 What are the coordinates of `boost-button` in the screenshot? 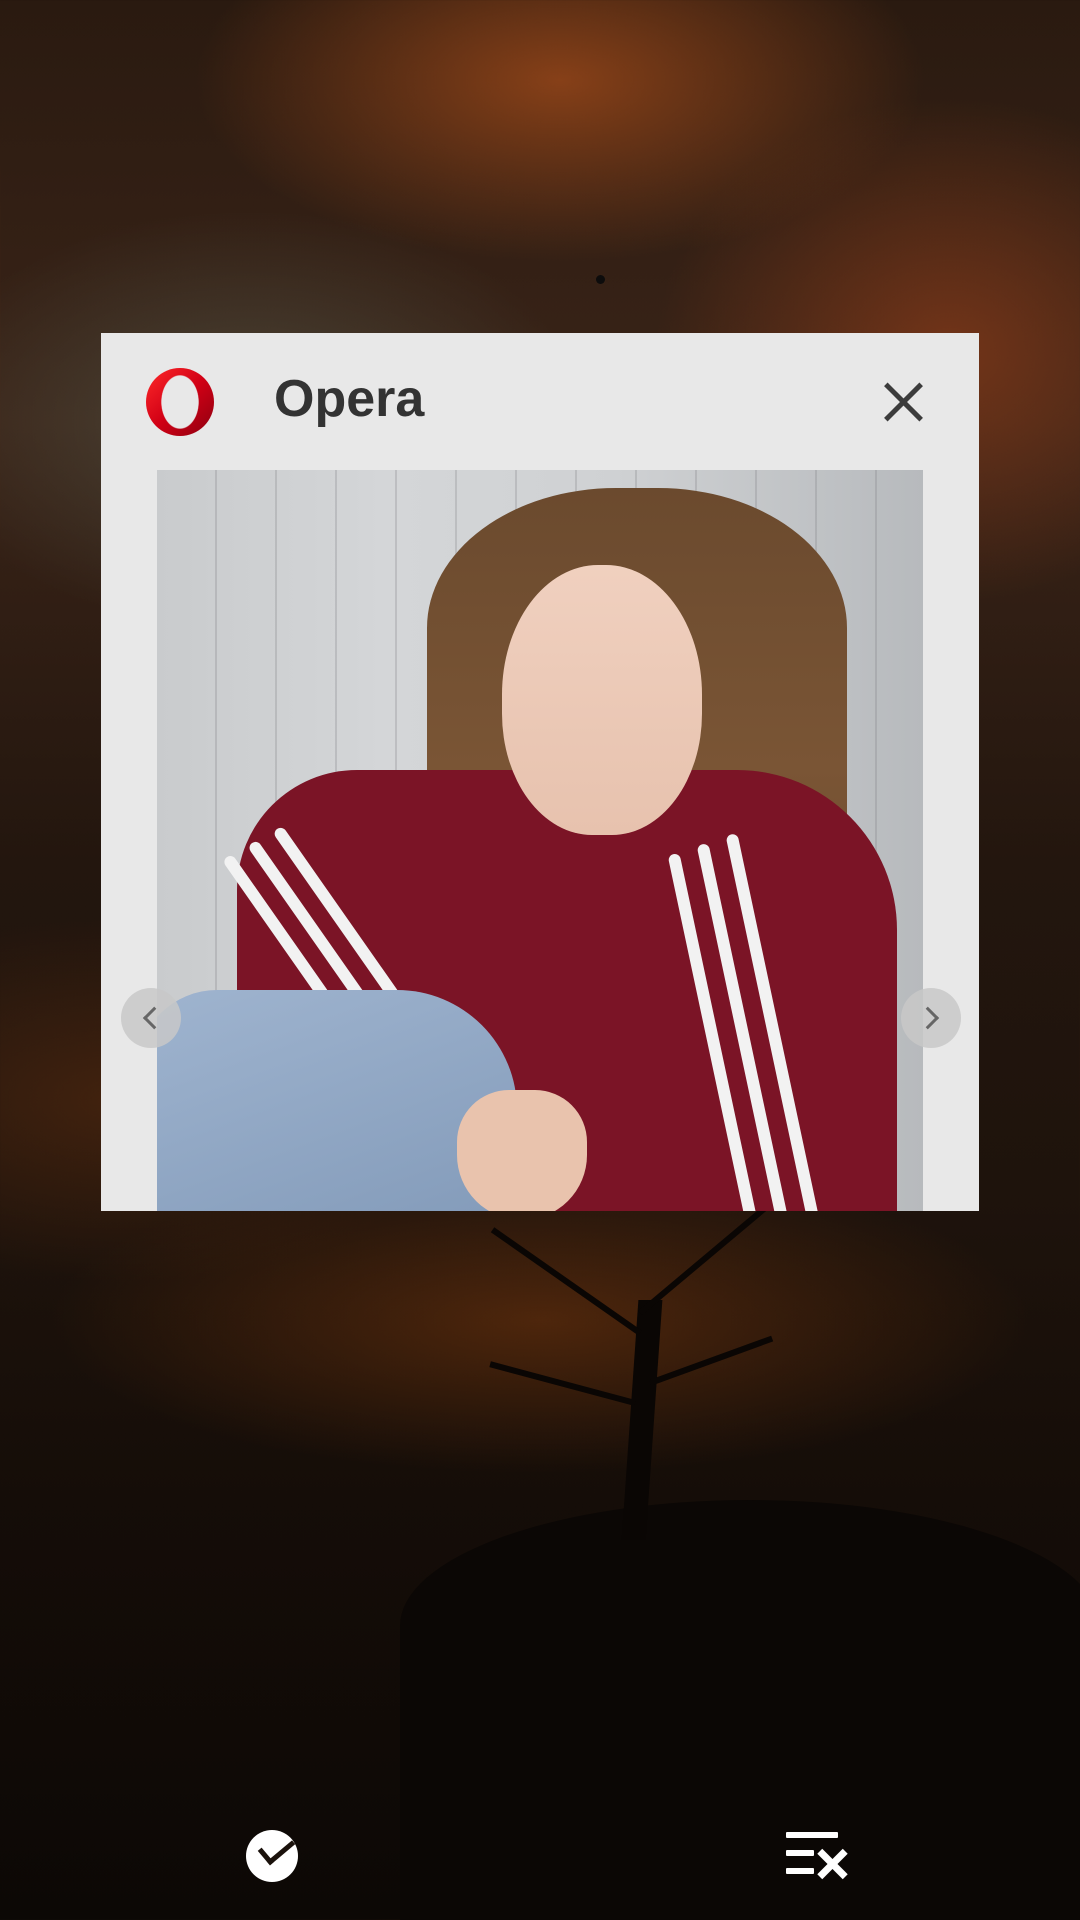 It's located at (271, 1855).